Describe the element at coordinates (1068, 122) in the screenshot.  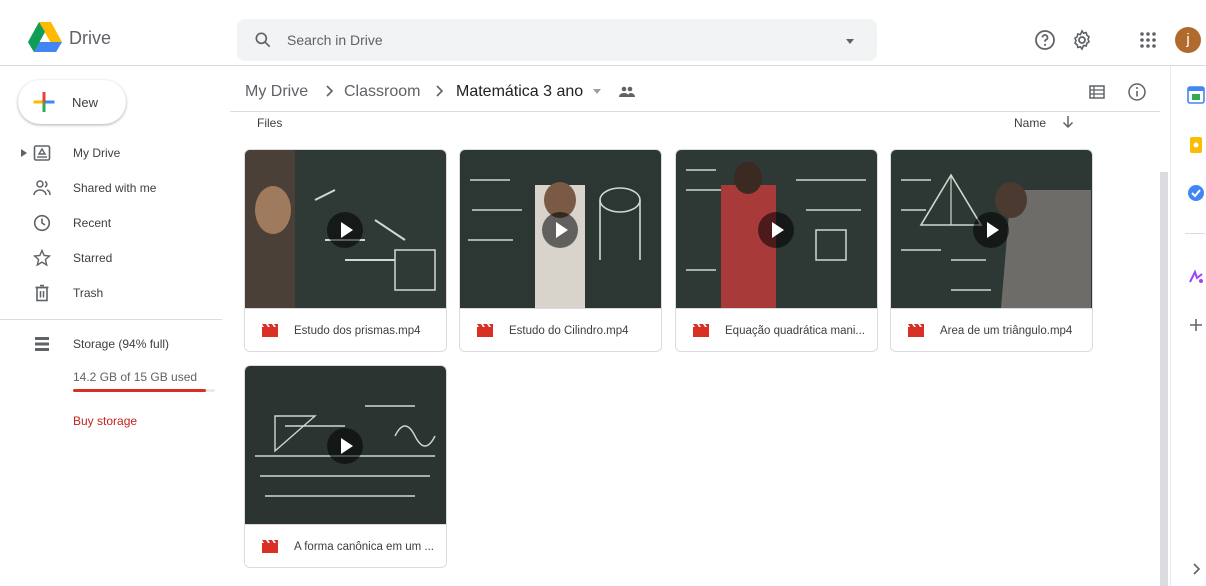
I see `sort-arrow-down-icon` at that location.